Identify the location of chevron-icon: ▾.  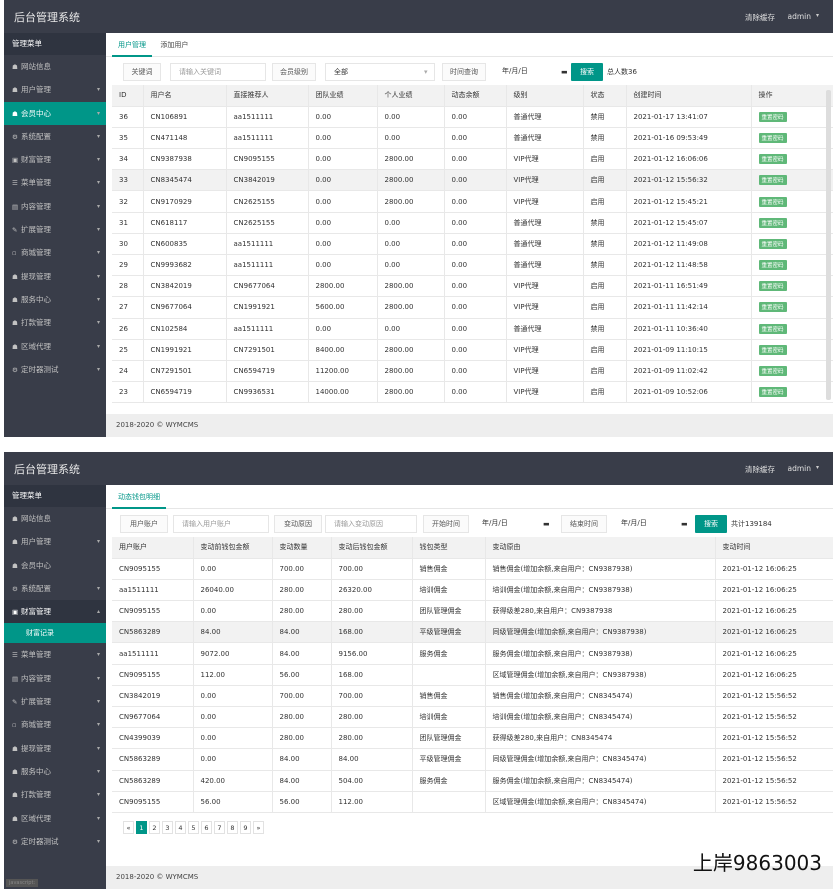
(98, 253).